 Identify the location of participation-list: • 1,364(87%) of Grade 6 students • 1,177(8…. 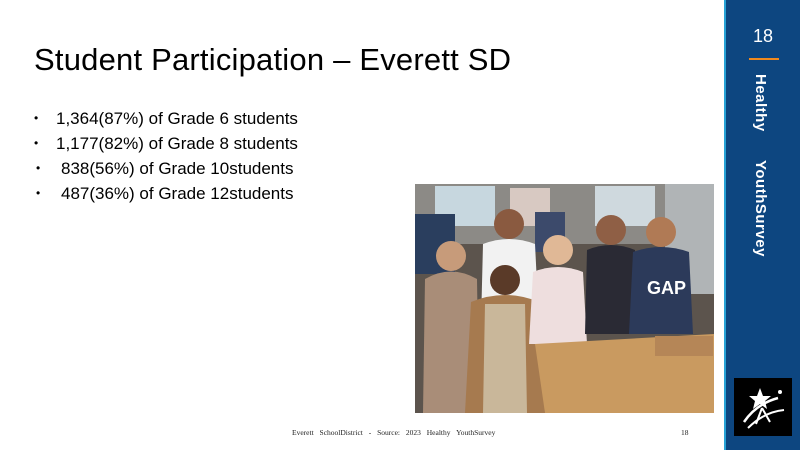
(166, 156).